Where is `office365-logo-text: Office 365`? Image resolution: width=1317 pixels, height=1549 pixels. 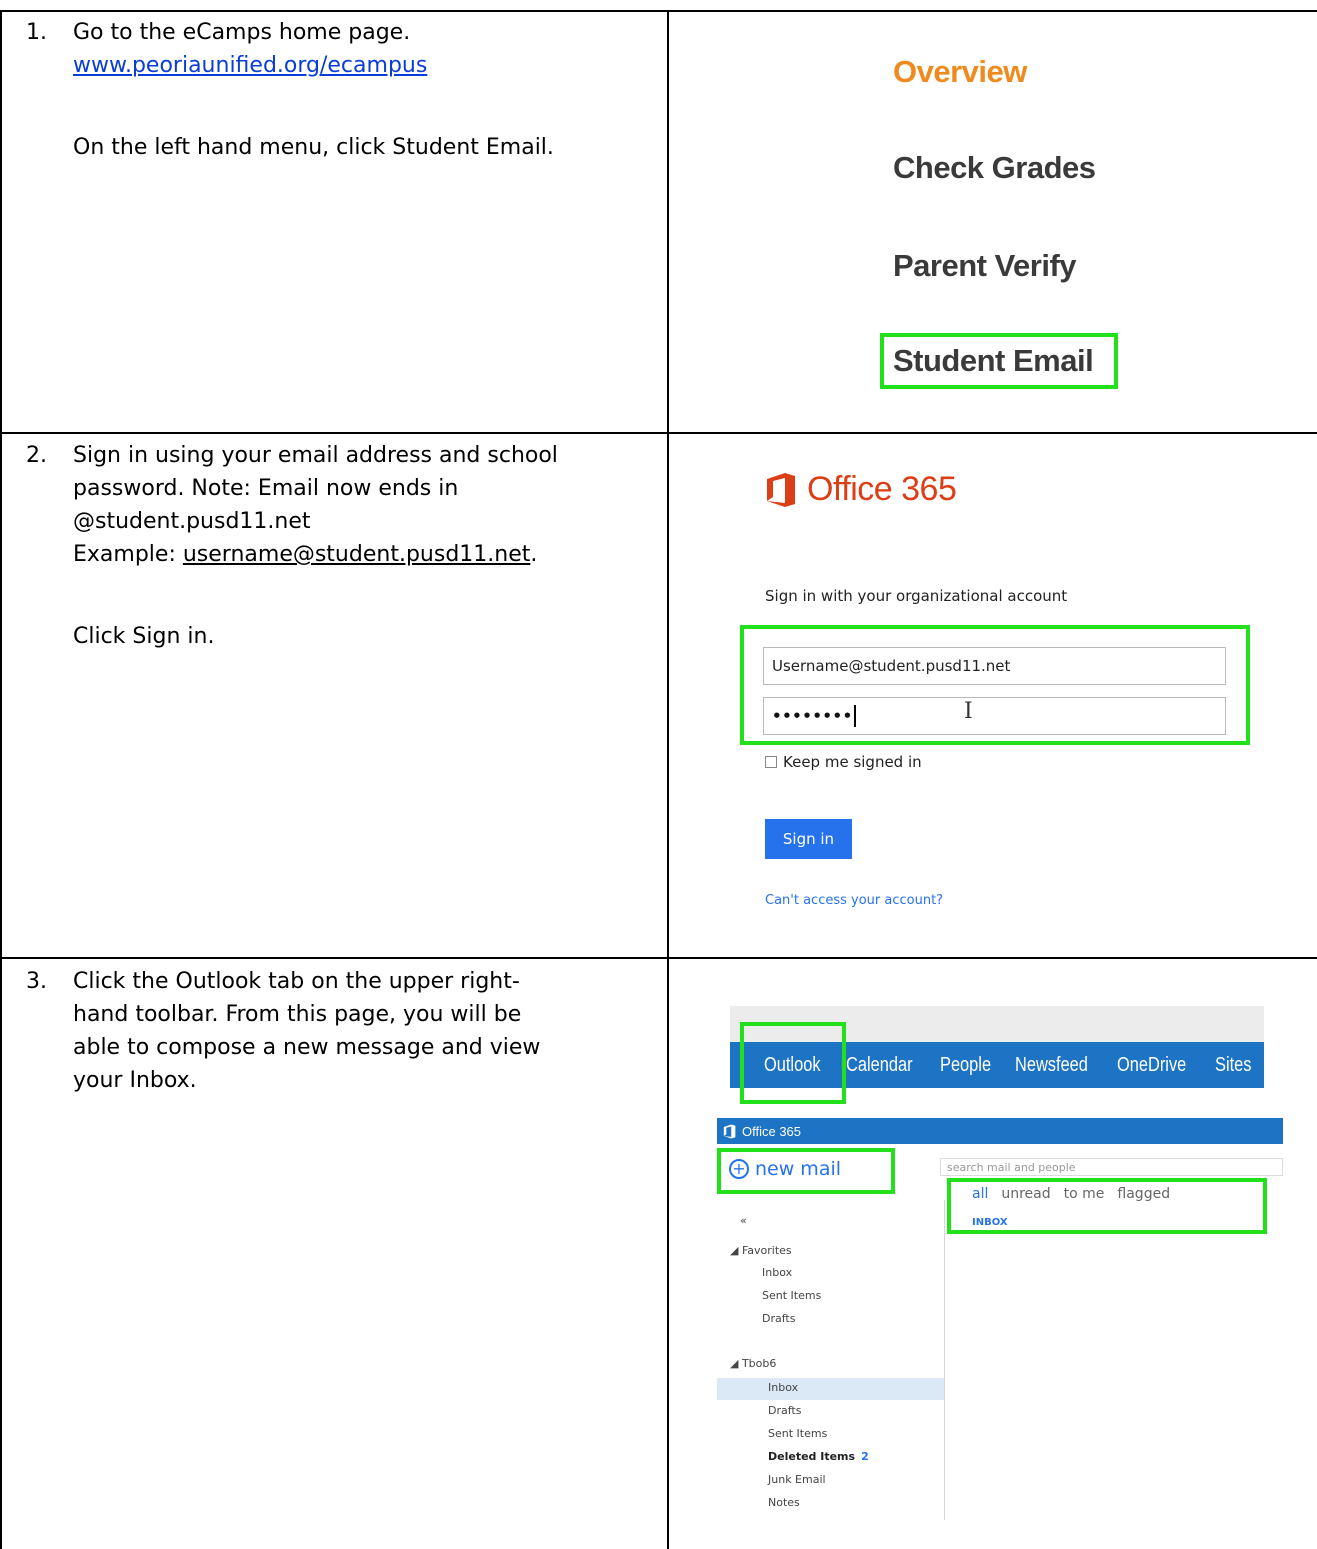
office365-logo-text: Office 365 is located at coordinates (882, 489).